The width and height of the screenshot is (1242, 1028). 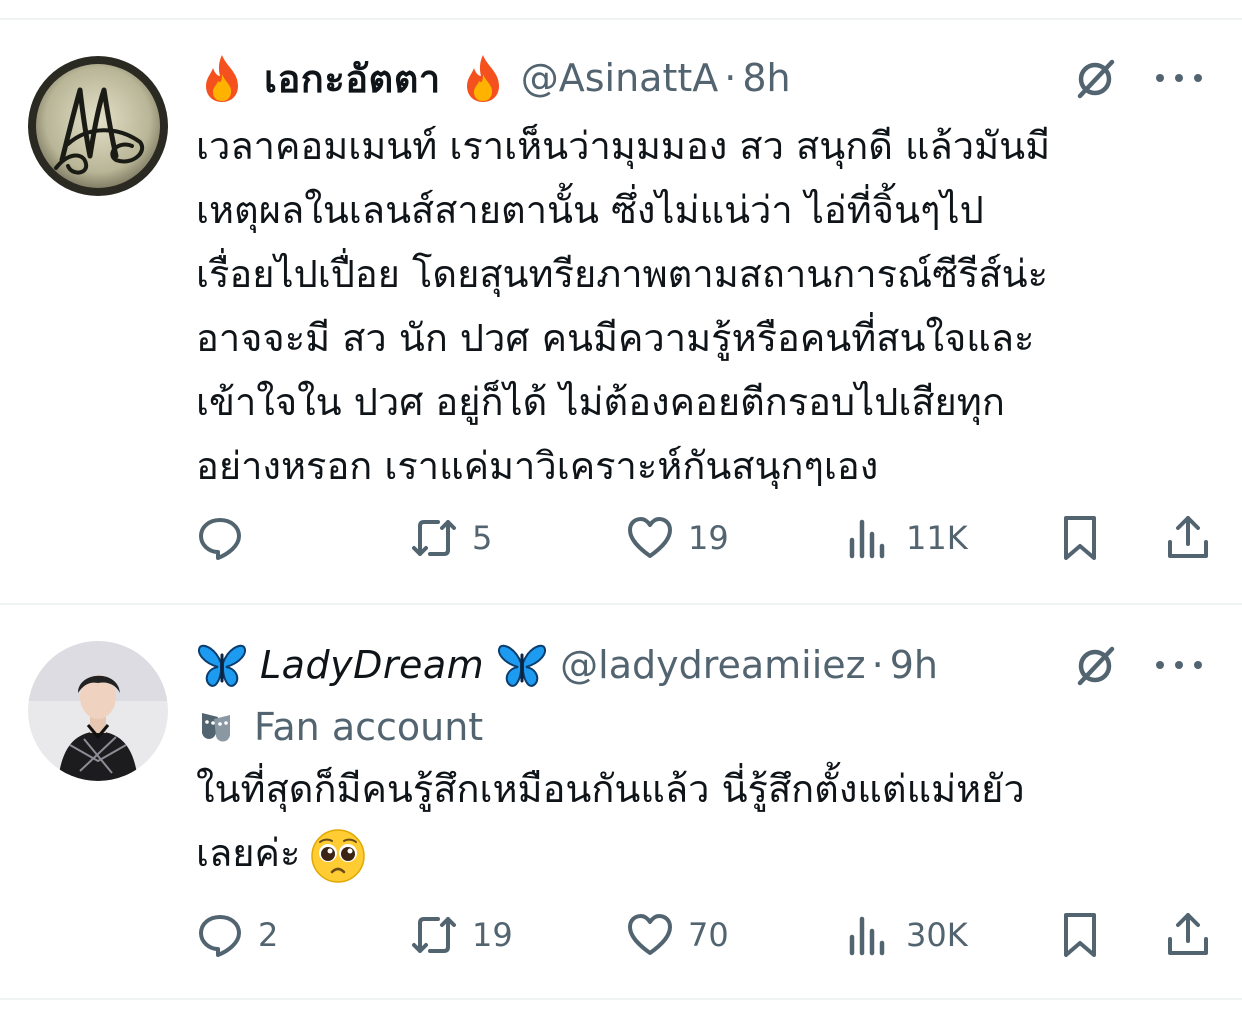 I want to click on handle: @AsinattA, so click(x=620, y=78).